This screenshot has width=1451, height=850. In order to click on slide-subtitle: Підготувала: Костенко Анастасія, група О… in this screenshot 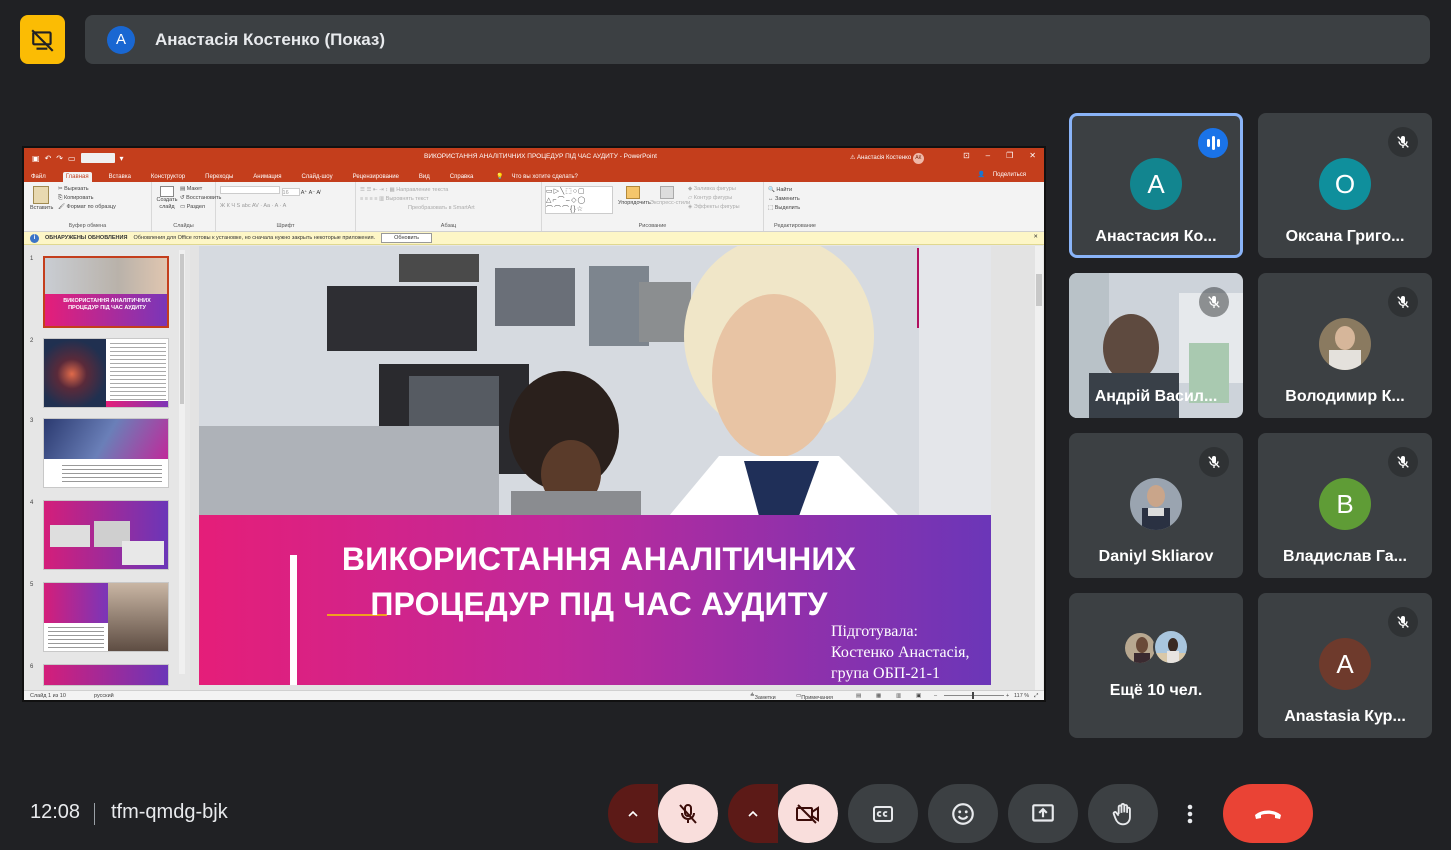, I will do `click(900, 652)`.